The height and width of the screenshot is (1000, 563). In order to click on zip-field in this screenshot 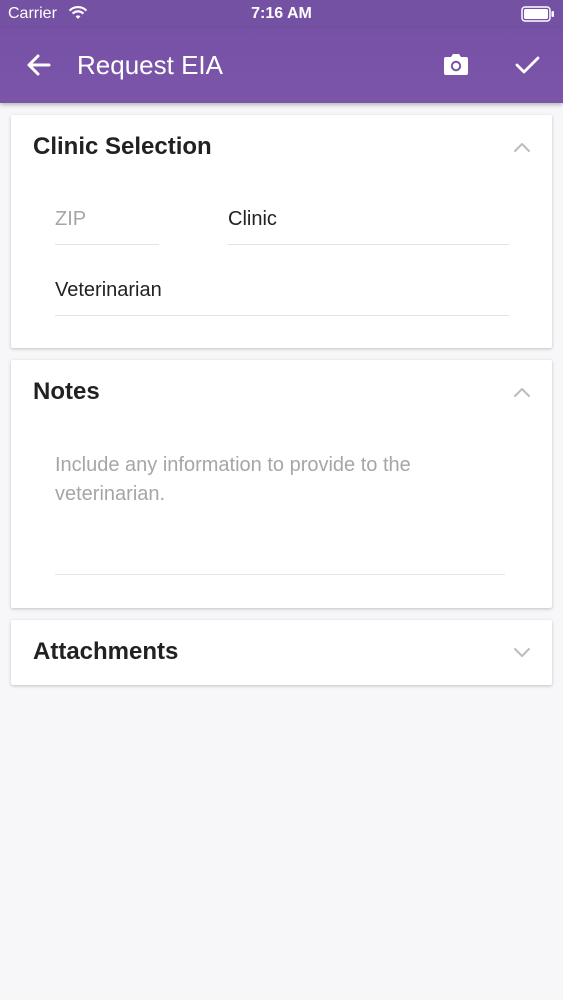, I will do `click(107, 226)`.